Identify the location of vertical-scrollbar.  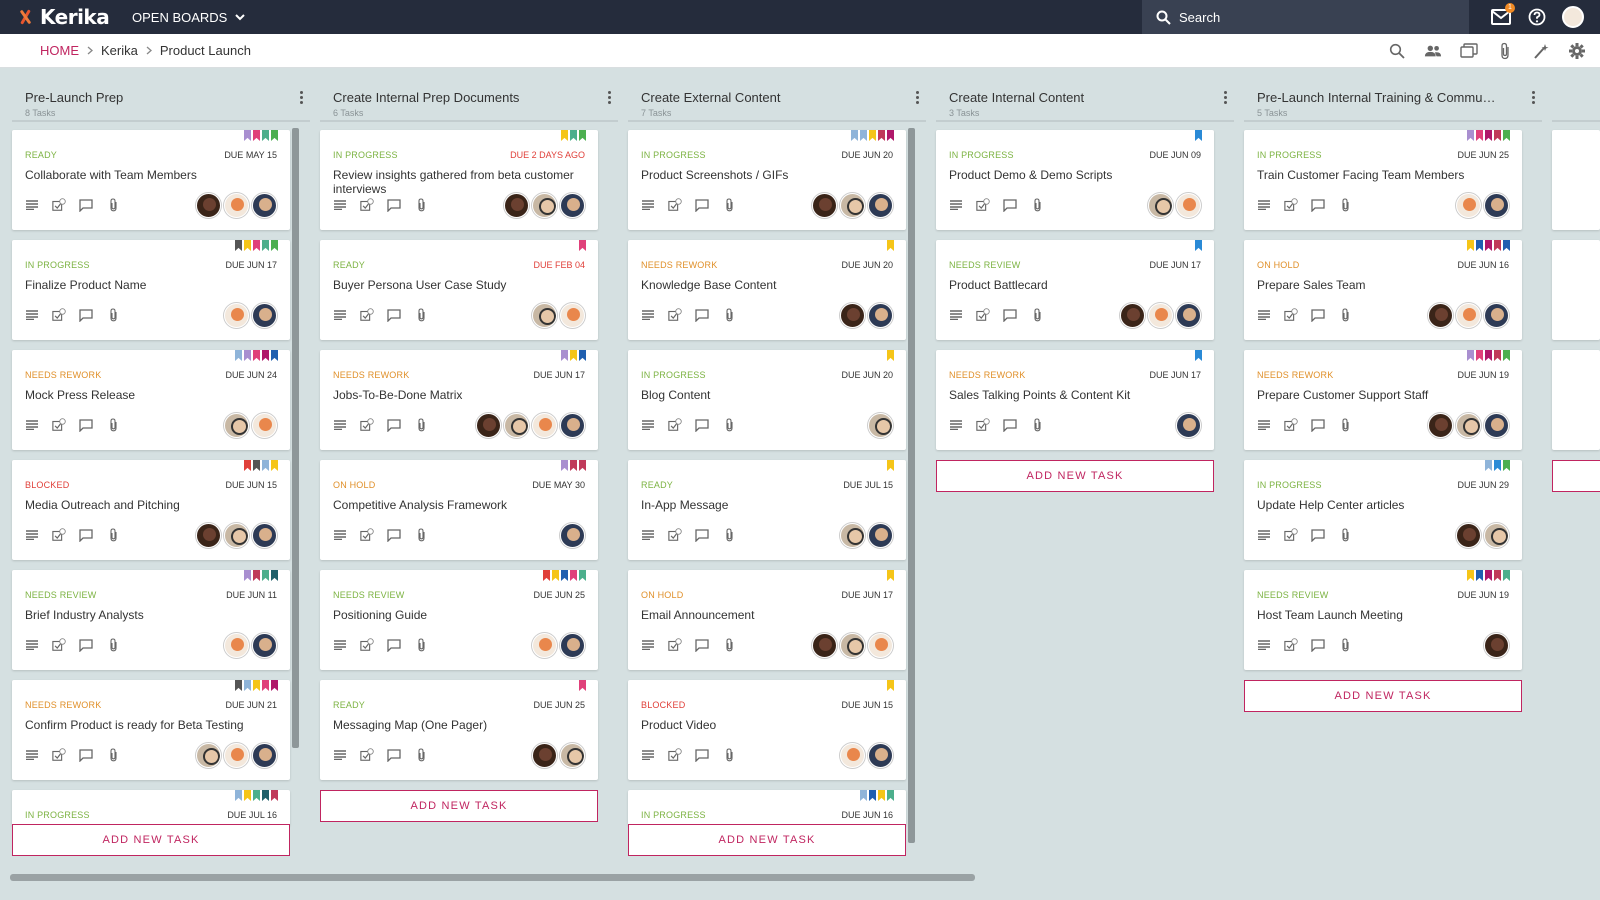
(911, 485).